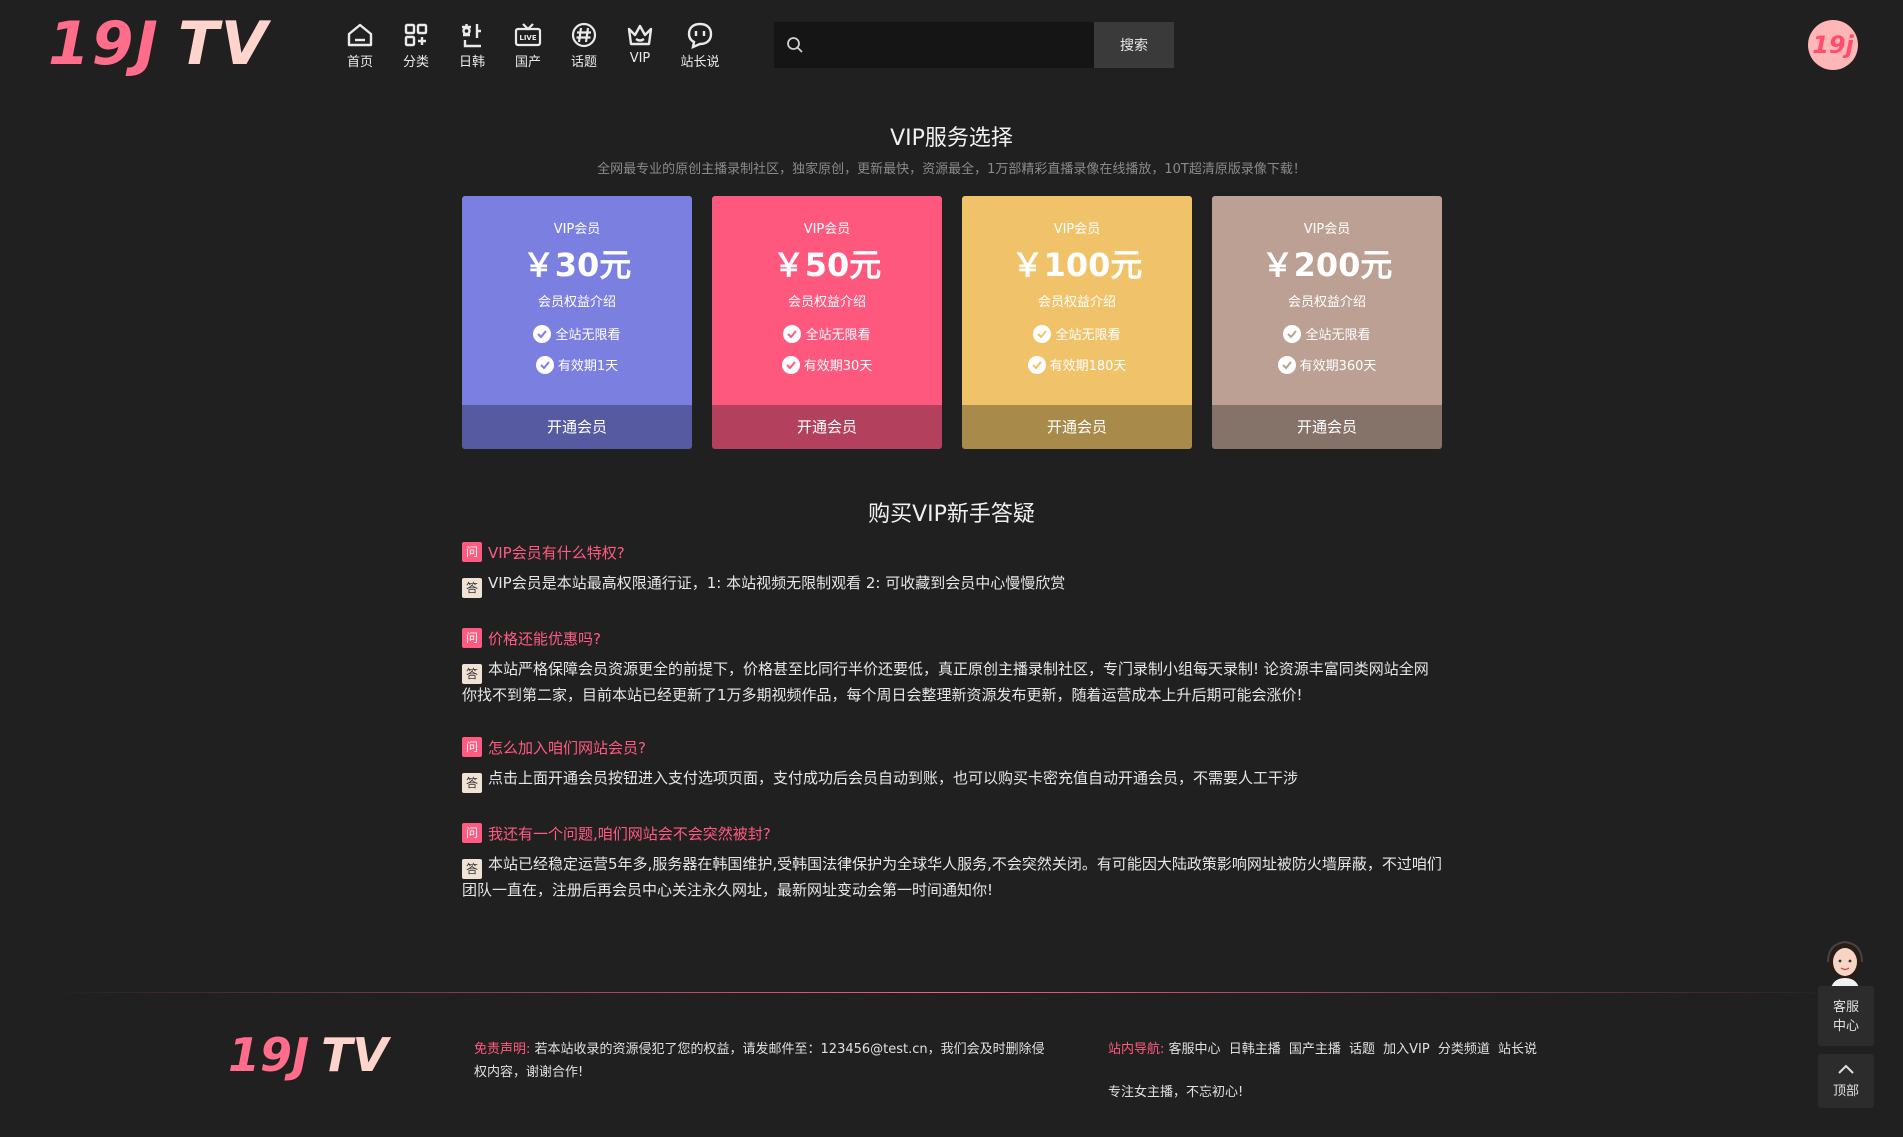  What do you see at coordinates (640, 58) in the screenshot?
I see `nav-label: VIP` at bounding box center [640, 58].